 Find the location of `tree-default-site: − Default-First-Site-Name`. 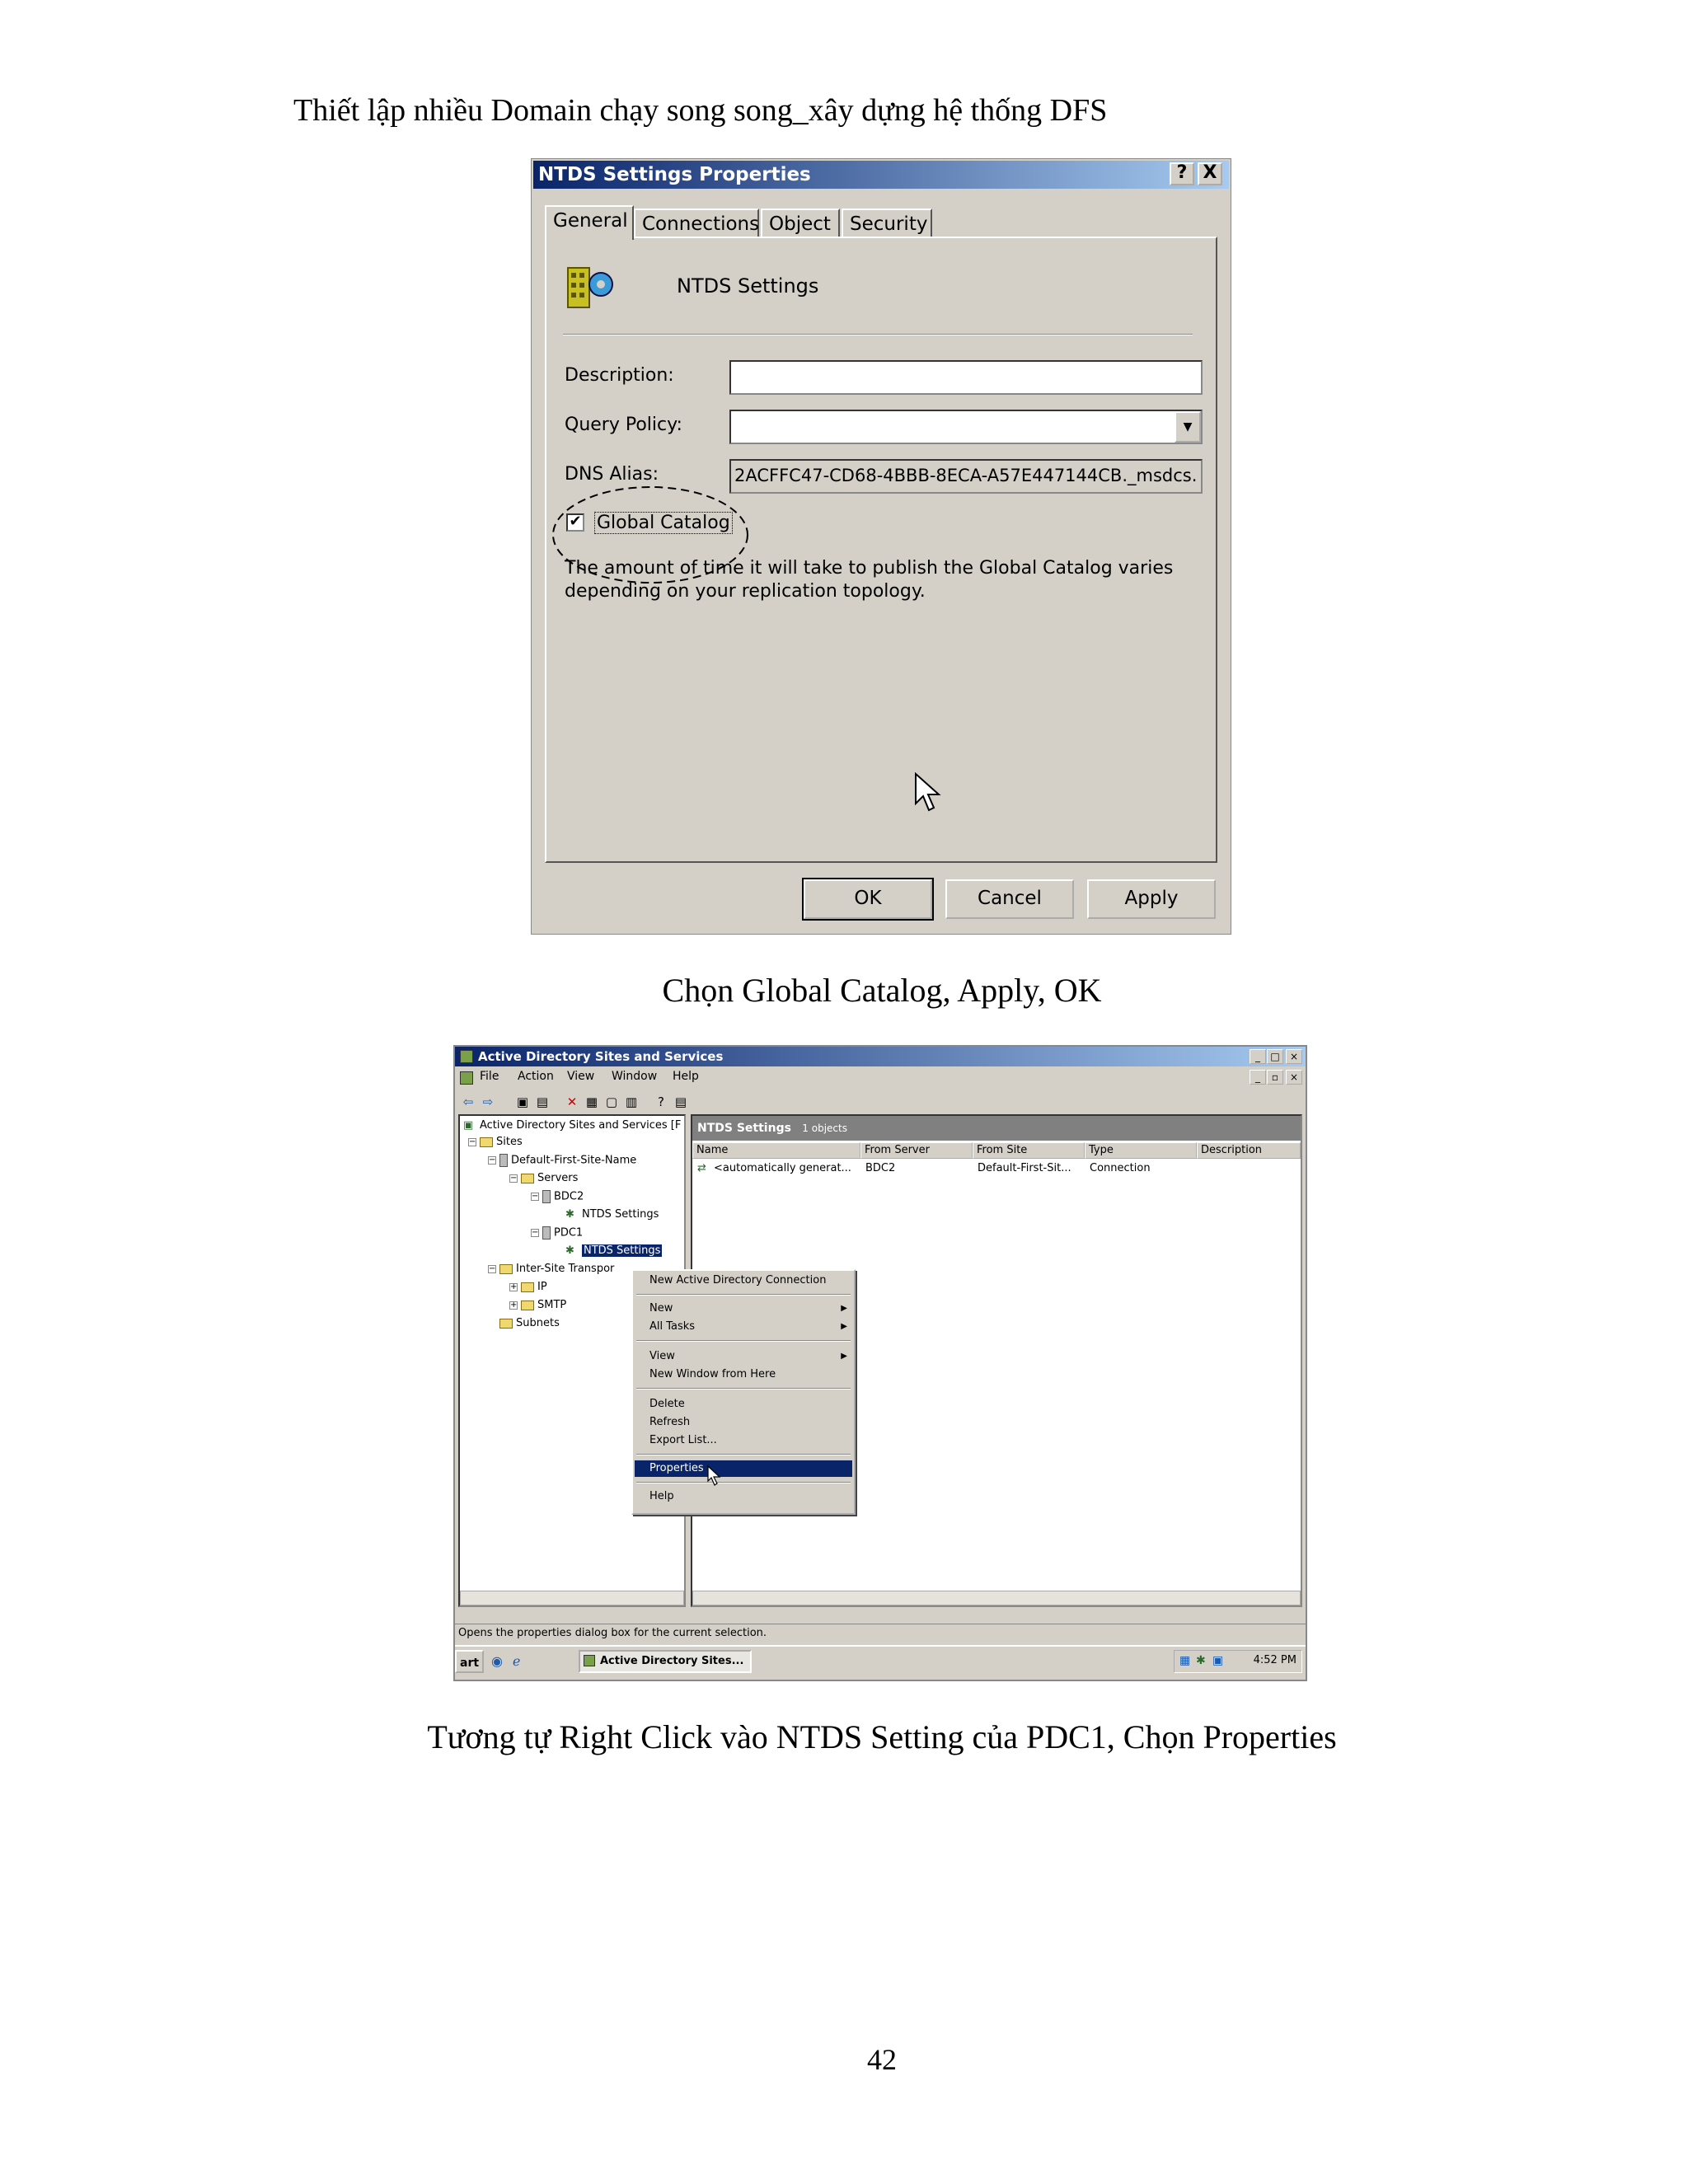

tree-default-site: − Default-First-Site-Name is located at coordinates (562, 1160).